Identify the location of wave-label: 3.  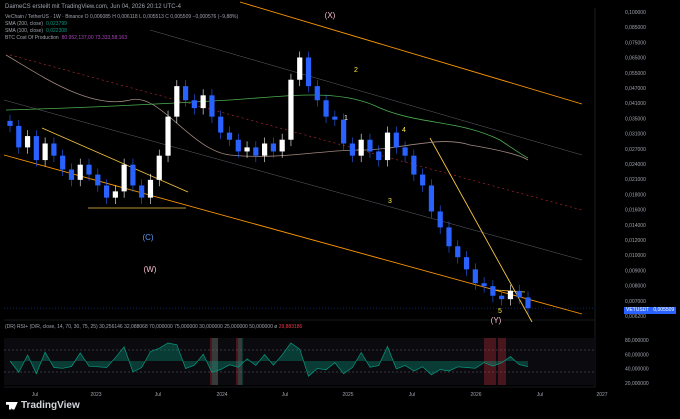
(390, 201).